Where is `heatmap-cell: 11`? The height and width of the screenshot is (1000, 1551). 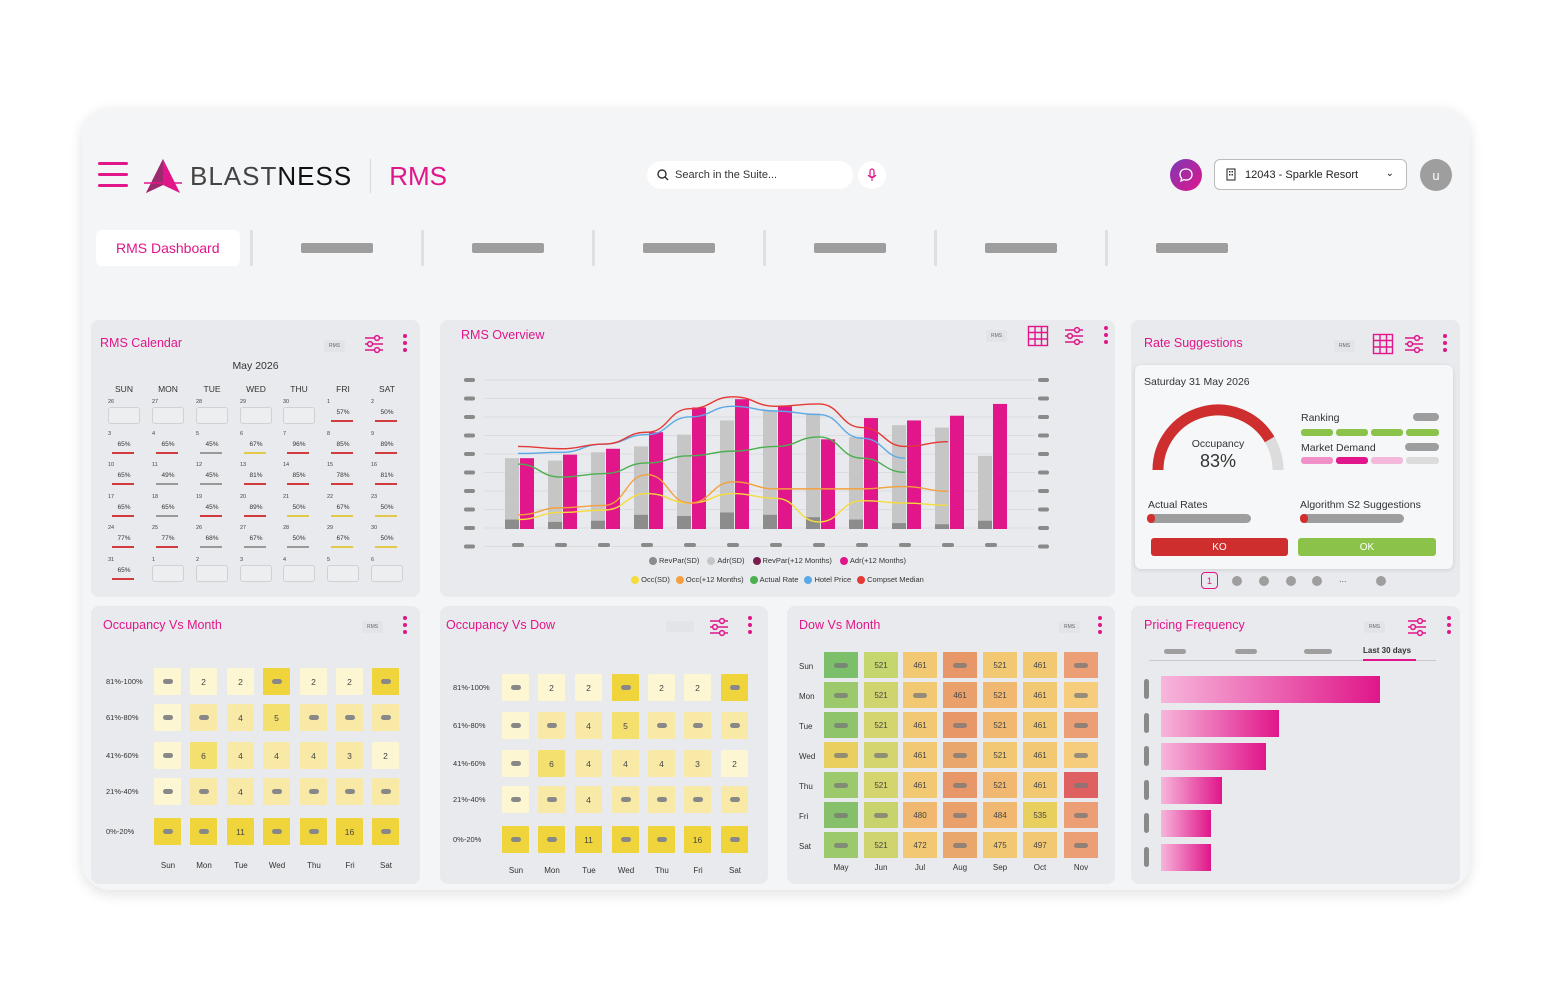 heatmap-cell: 11 is located at coordinates (240, 831).